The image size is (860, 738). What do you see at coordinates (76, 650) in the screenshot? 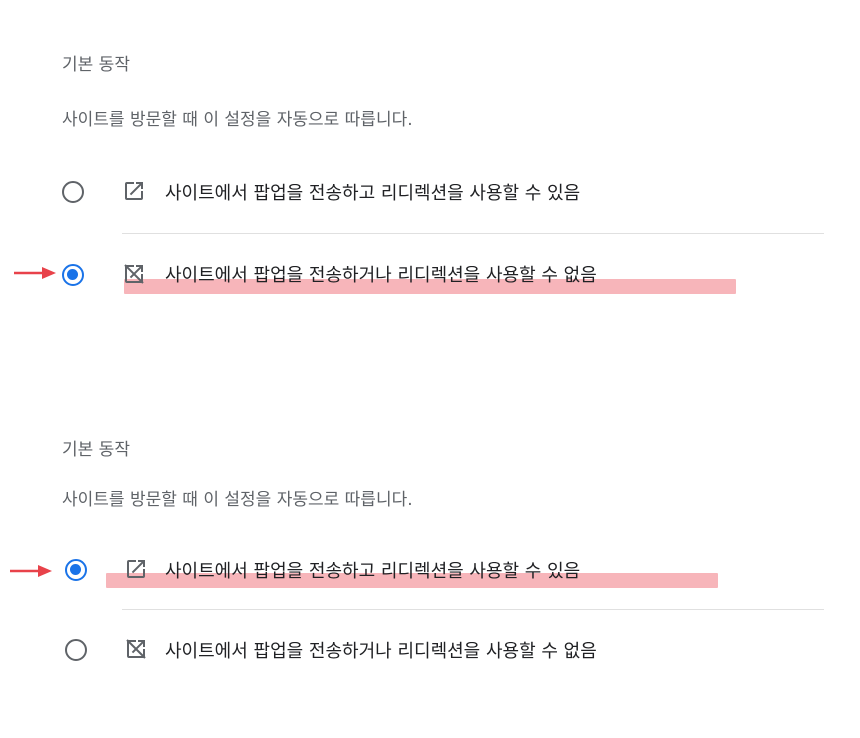
I see `radio-button-block` at bounding box center [76, 650].